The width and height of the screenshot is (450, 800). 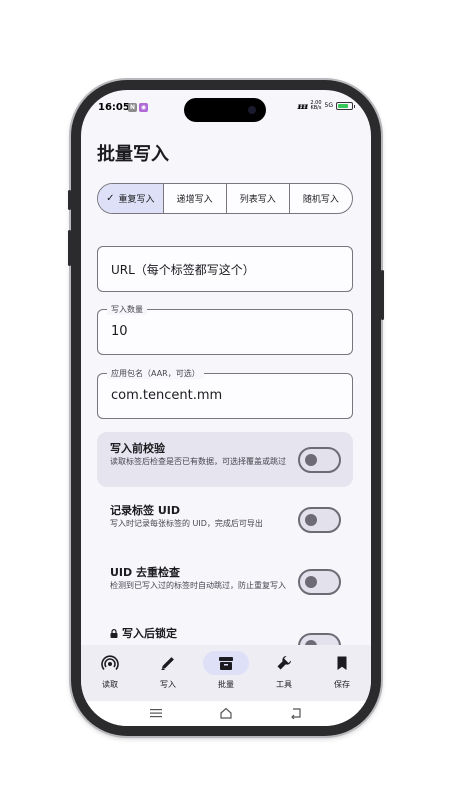 I want to click on archive-icon, so click(x=226, y=663).